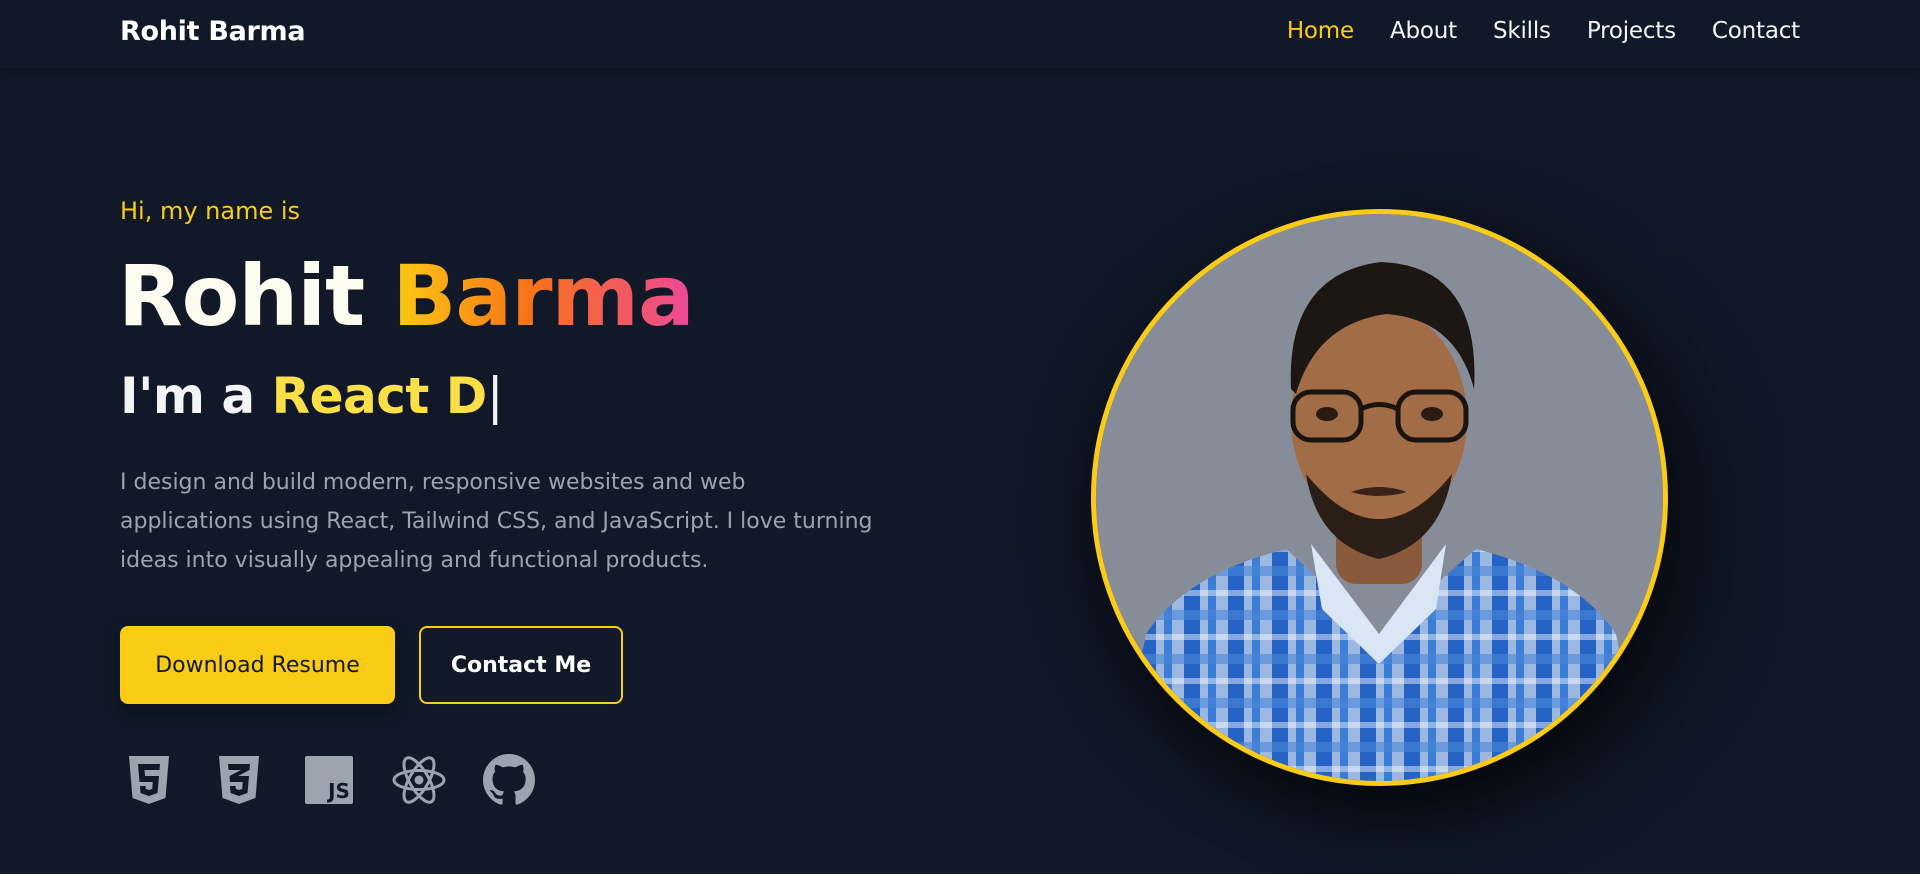  I want to click on hero-name: Rohit Barma, so click(406, 296).